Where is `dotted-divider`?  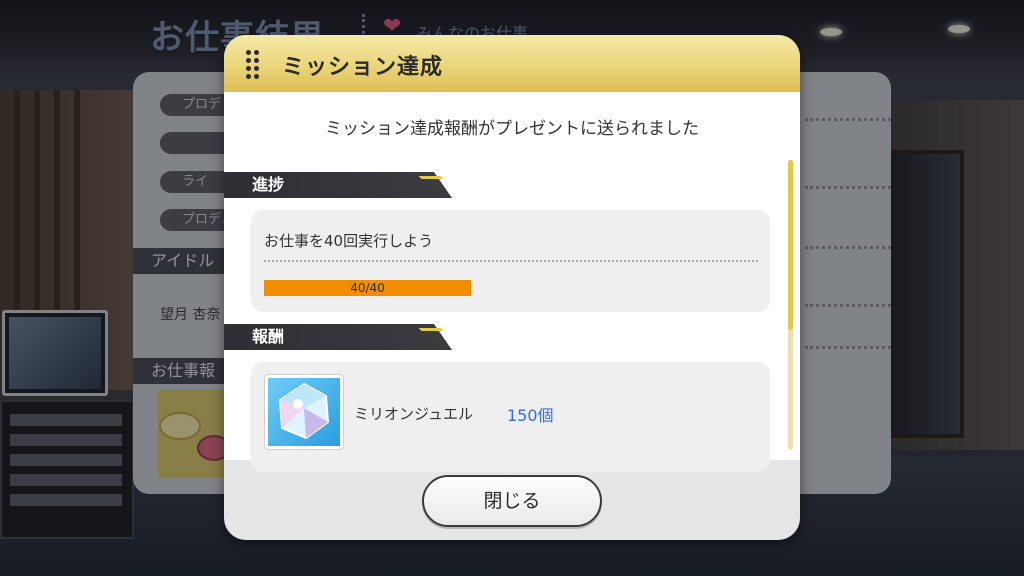
dotted-divider is located at coordinates (511, 261).